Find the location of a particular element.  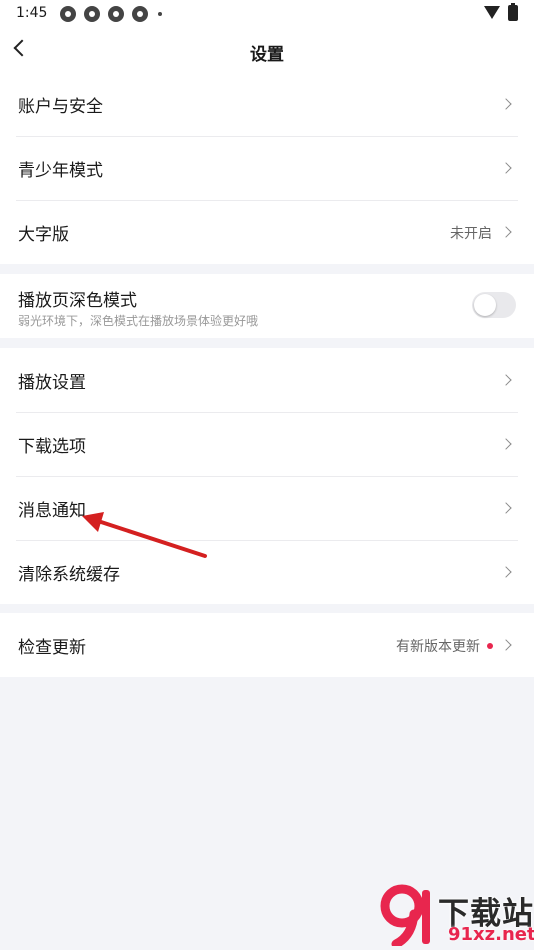

arrow-shaft is located at coordinates (151, 538).